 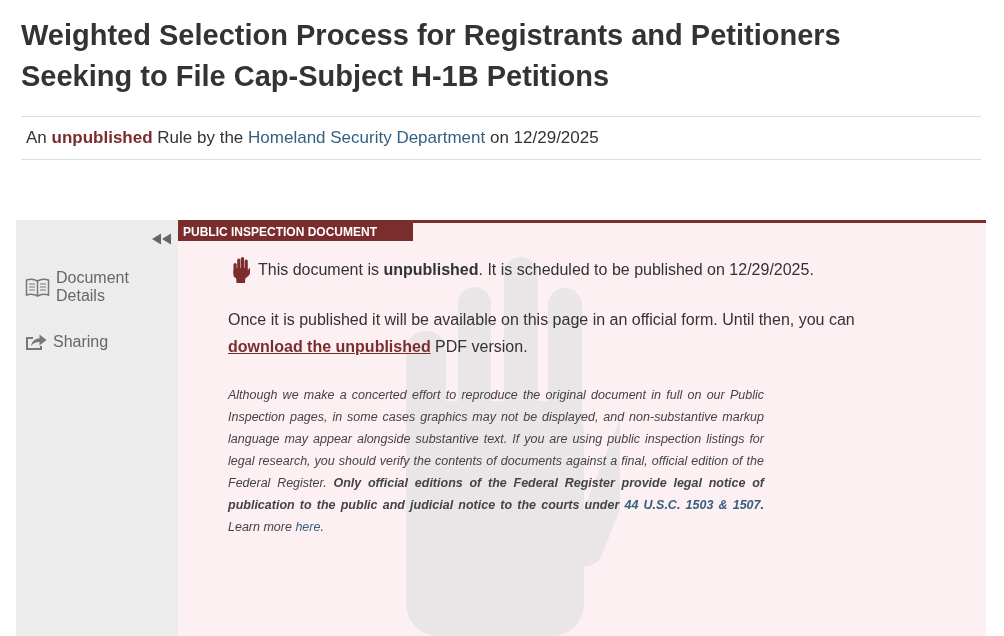 I want to click on page-title: Weighted Selection Process for Registrants and Petitioners Seeking to File Cap-Subject H-1B Petitions, so click(x=431, y=56).